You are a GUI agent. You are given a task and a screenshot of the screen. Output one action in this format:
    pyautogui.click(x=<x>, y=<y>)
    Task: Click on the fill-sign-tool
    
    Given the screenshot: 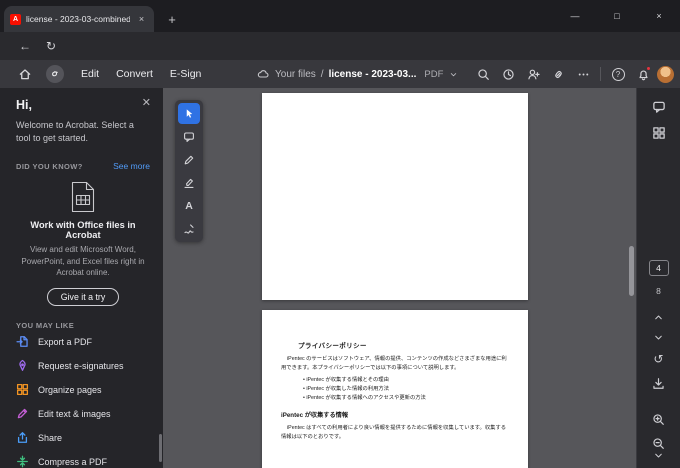 What is the action you would take?
    pyautogui.click(x=189, y=228)
    